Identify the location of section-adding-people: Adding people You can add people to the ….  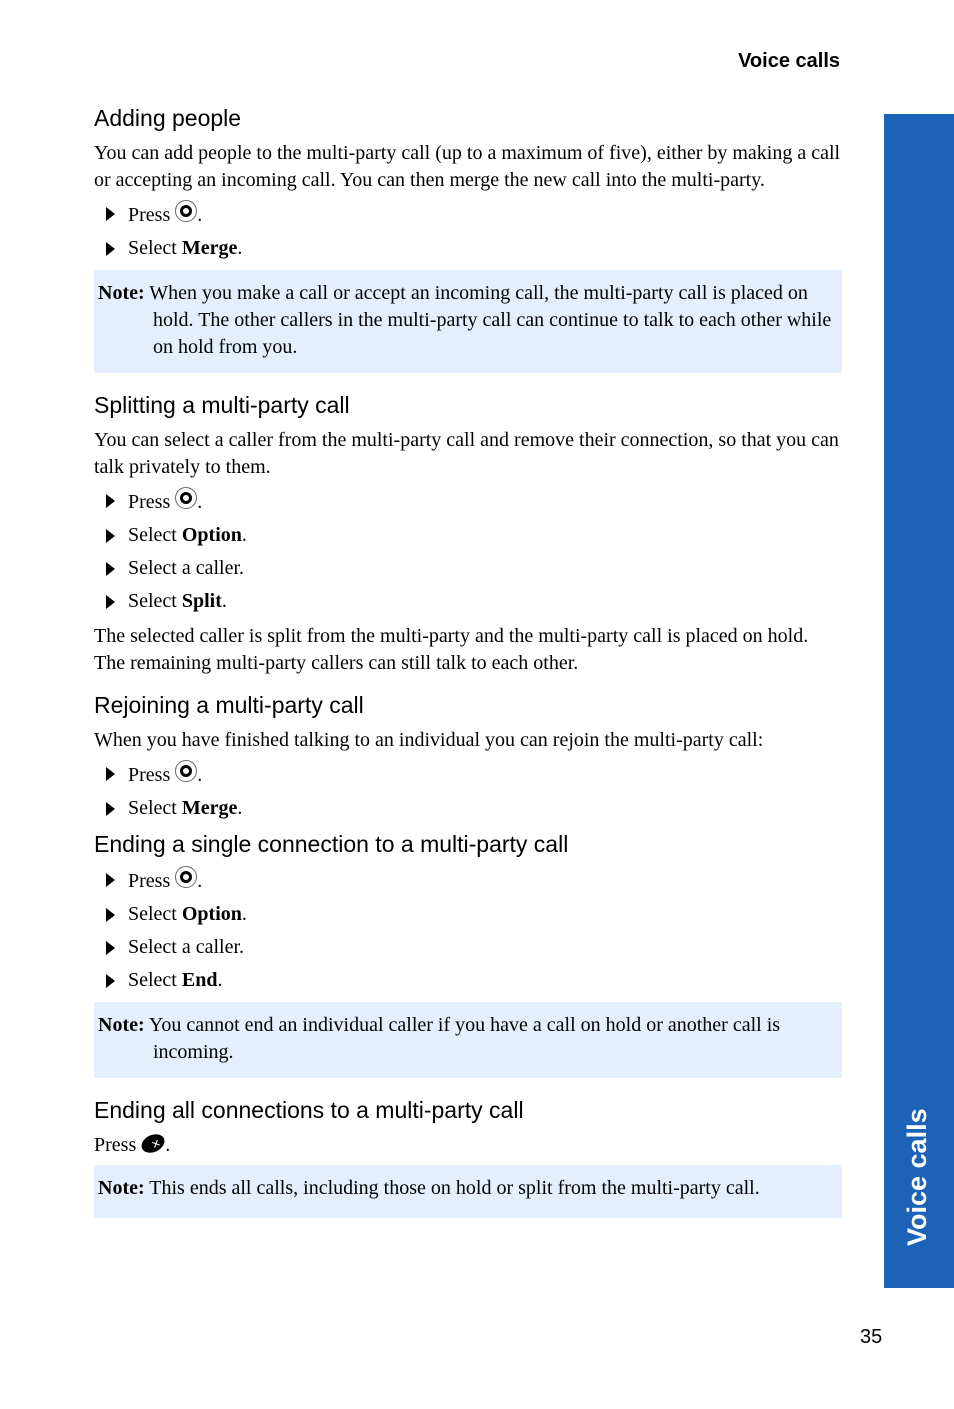
(468, 238).